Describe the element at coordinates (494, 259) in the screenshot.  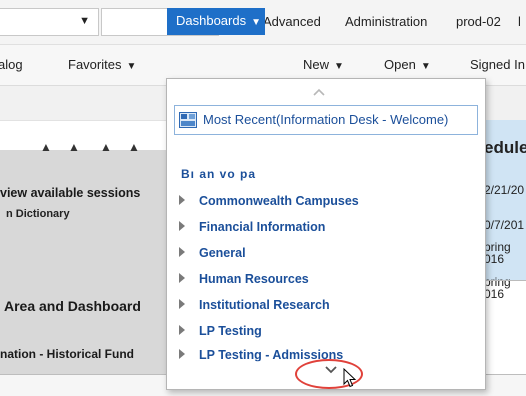
I see `right-row-5: 016` at that location.